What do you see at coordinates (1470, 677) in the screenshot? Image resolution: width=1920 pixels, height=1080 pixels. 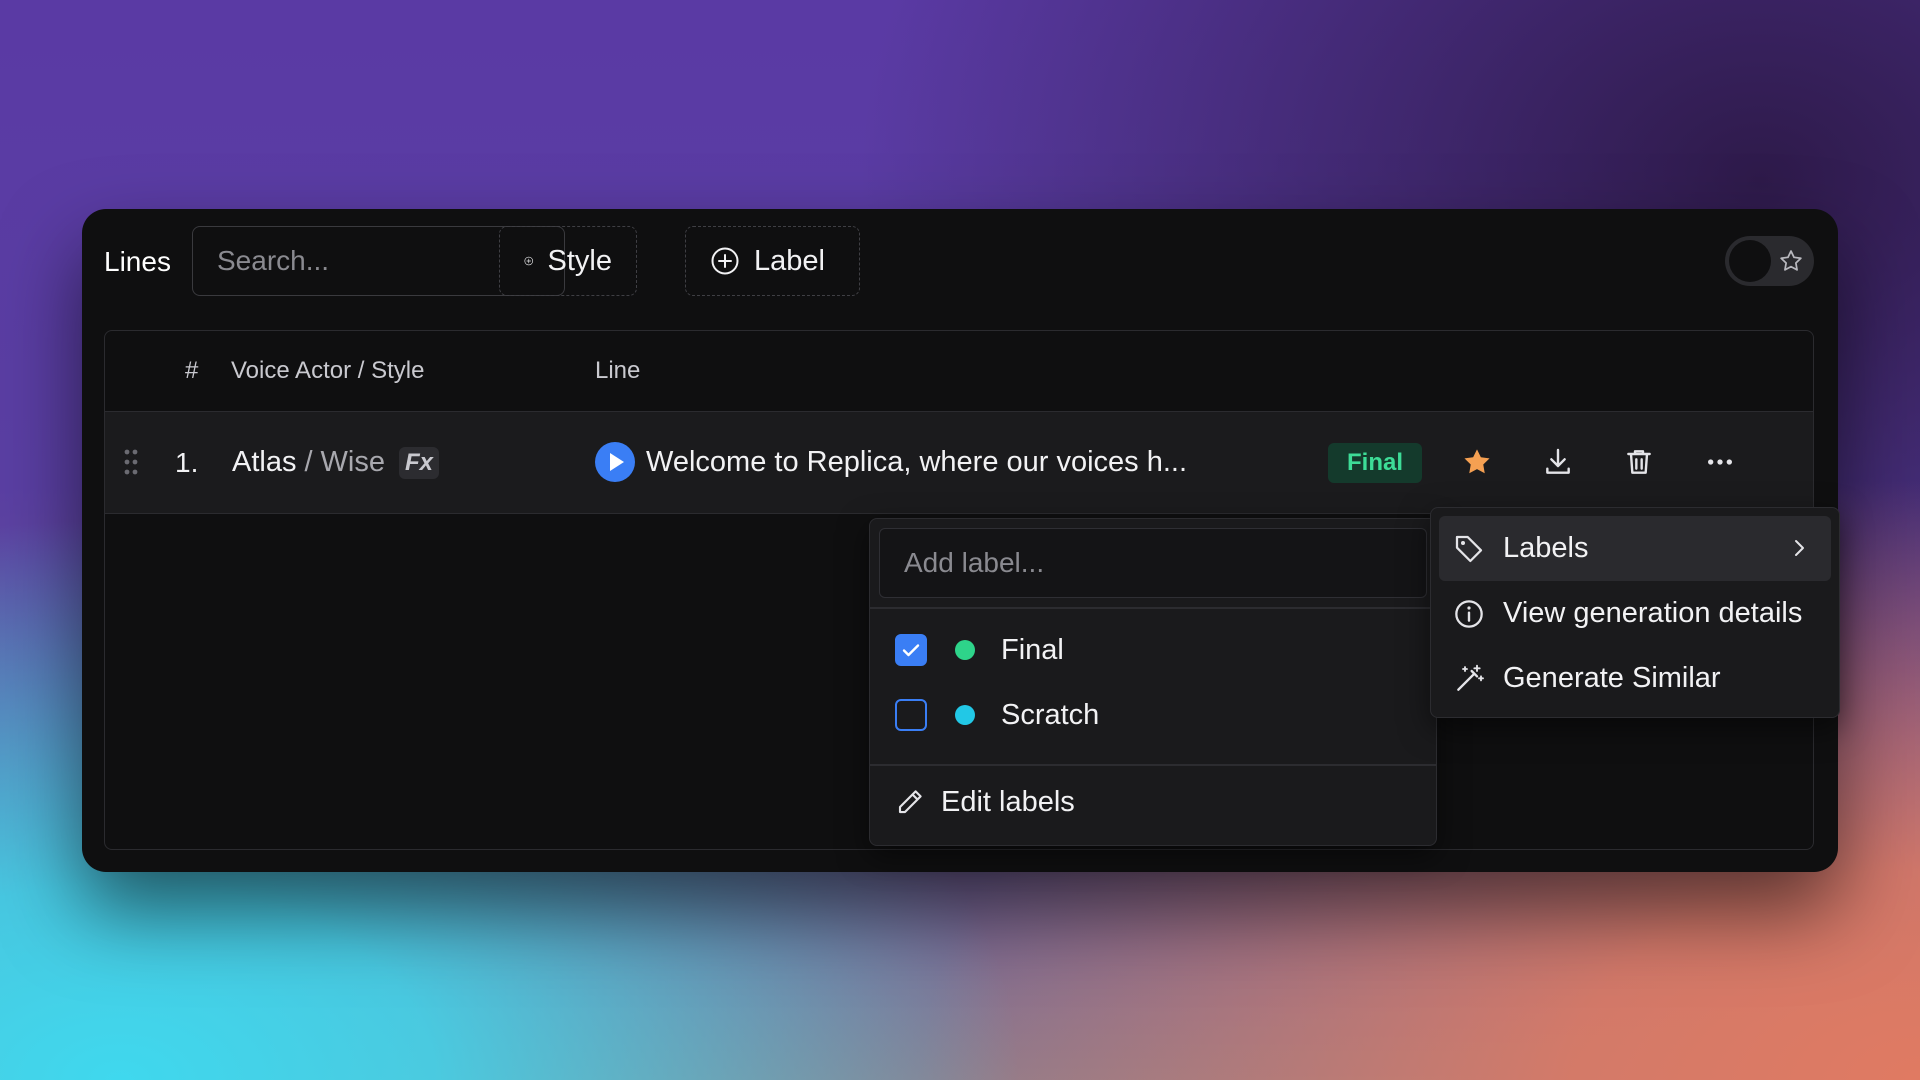 I see `magic-wand-icon` at bounding box center [1470, 677].